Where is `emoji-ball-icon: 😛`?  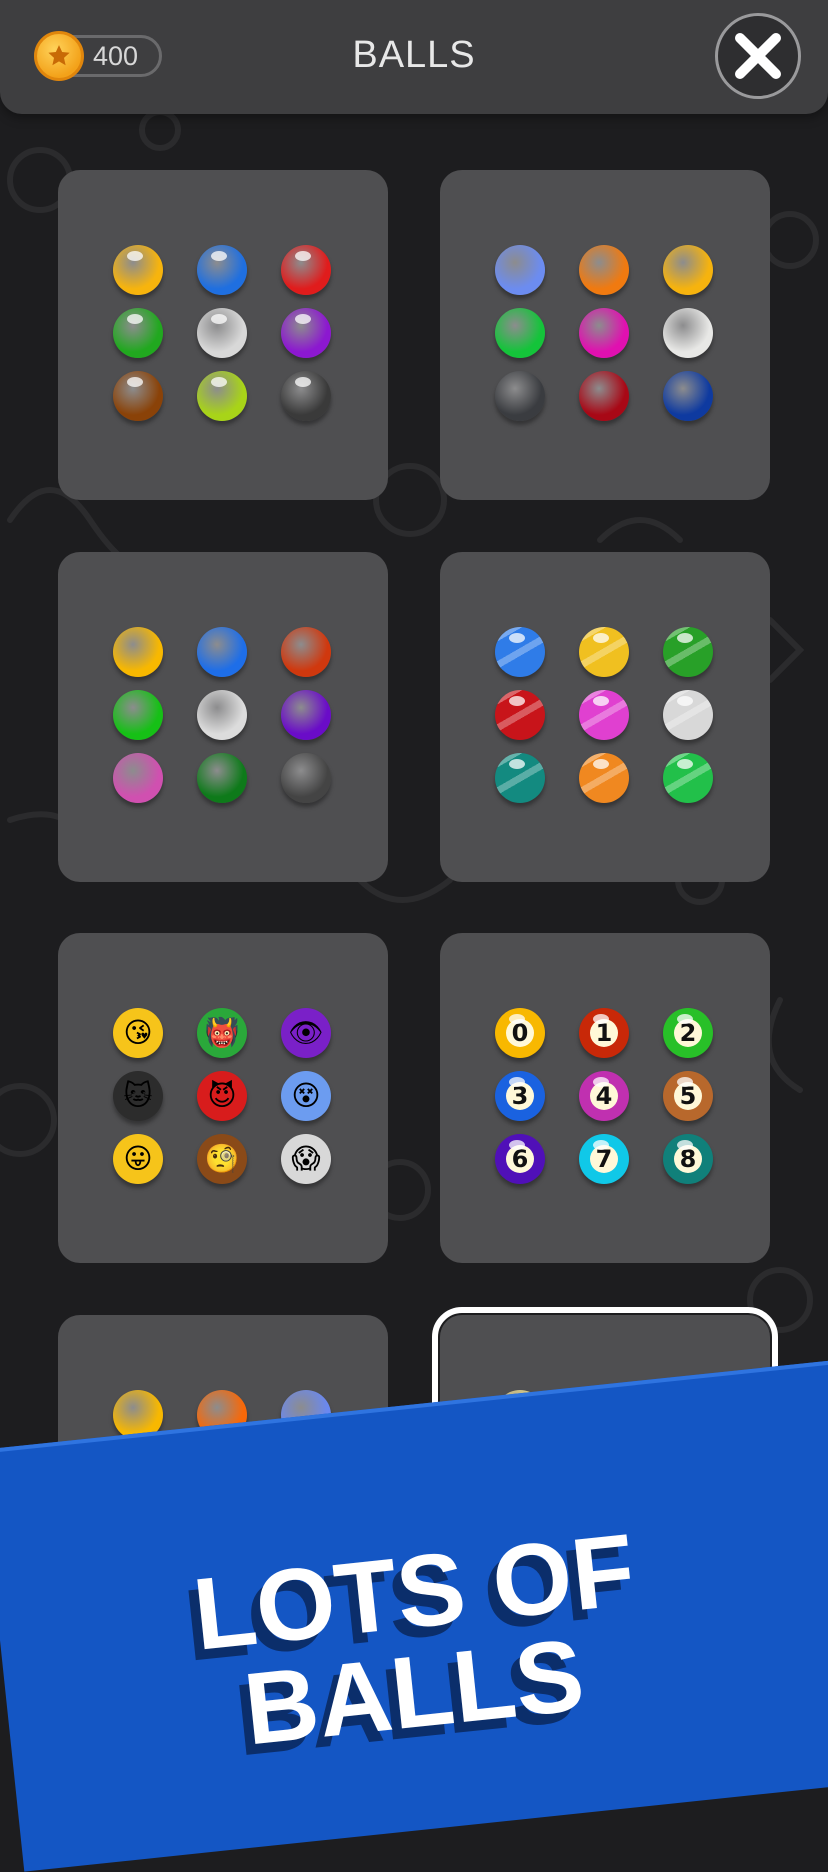 emoji-ball-icon: 😛 is located at coordinates (138, 1159).